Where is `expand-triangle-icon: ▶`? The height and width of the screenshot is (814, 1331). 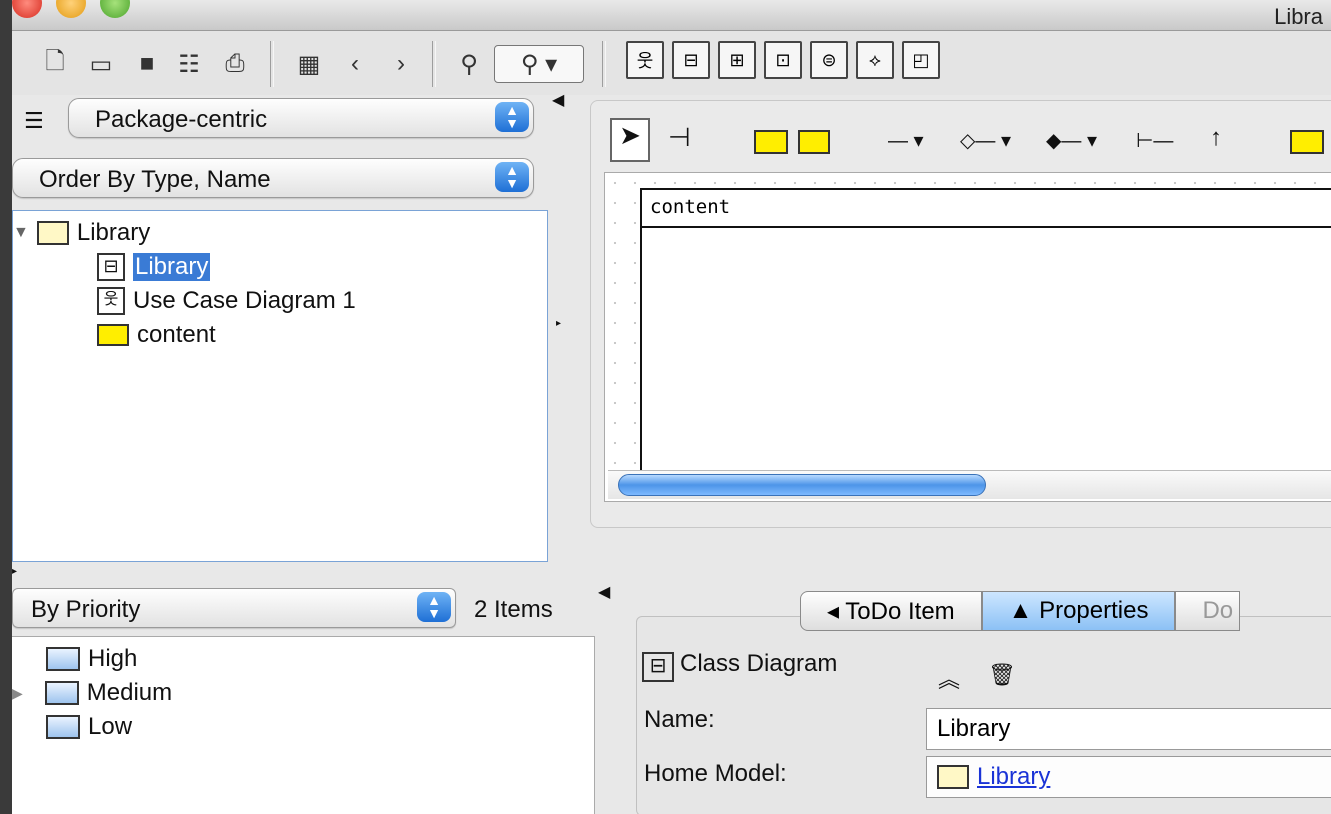 expand-triangle-icon: ▶ is located at coordinates (17, 693).